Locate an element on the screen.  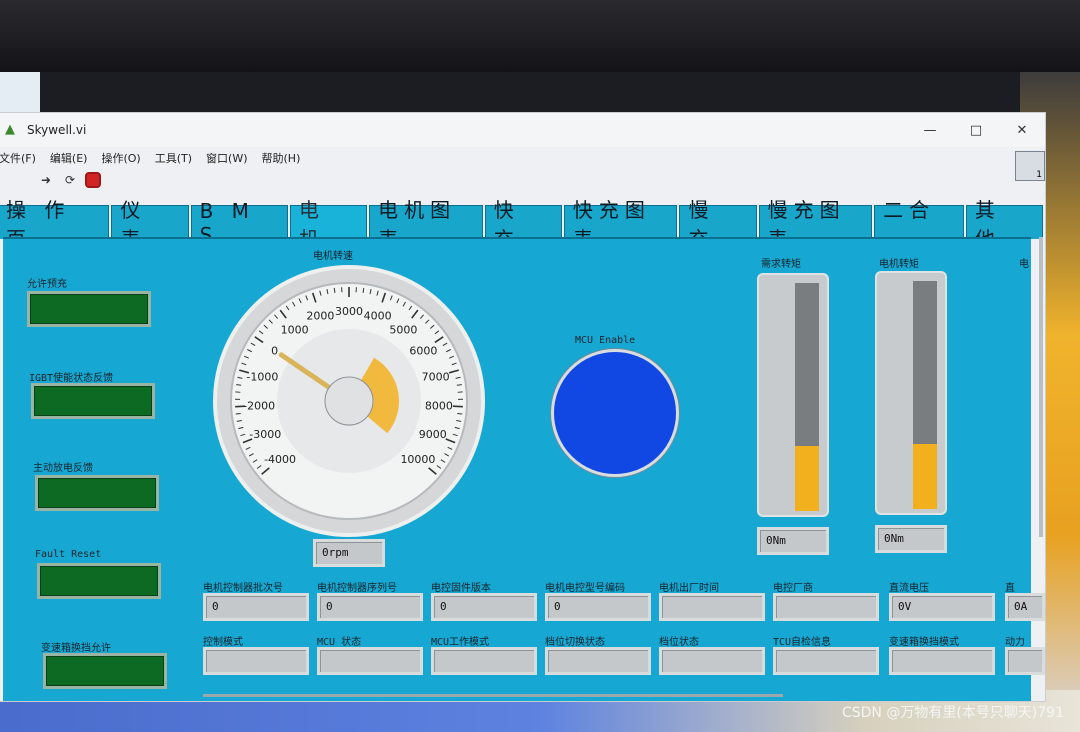
status-field-label: MCU工作模式 is located at coordinates (460, 642).